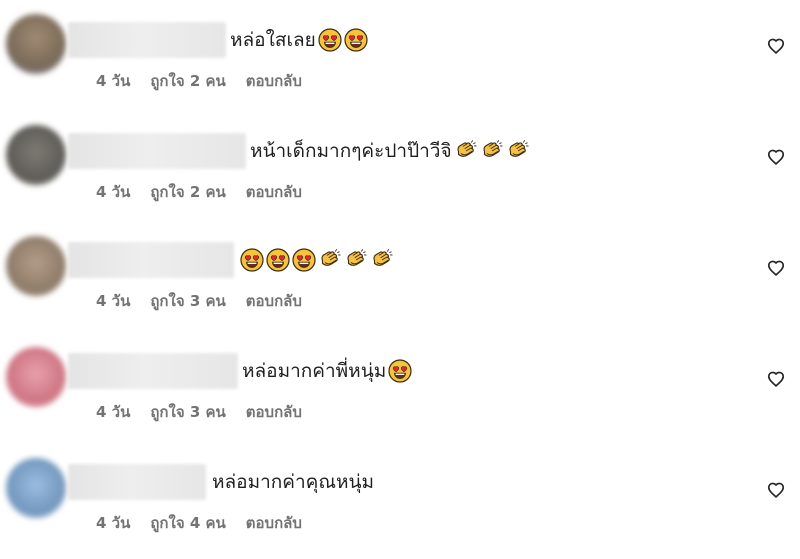  Describe the element at coordinates (273, 40) in the screenshot. I see `comment-text: หล่อใสเลย` at that location.